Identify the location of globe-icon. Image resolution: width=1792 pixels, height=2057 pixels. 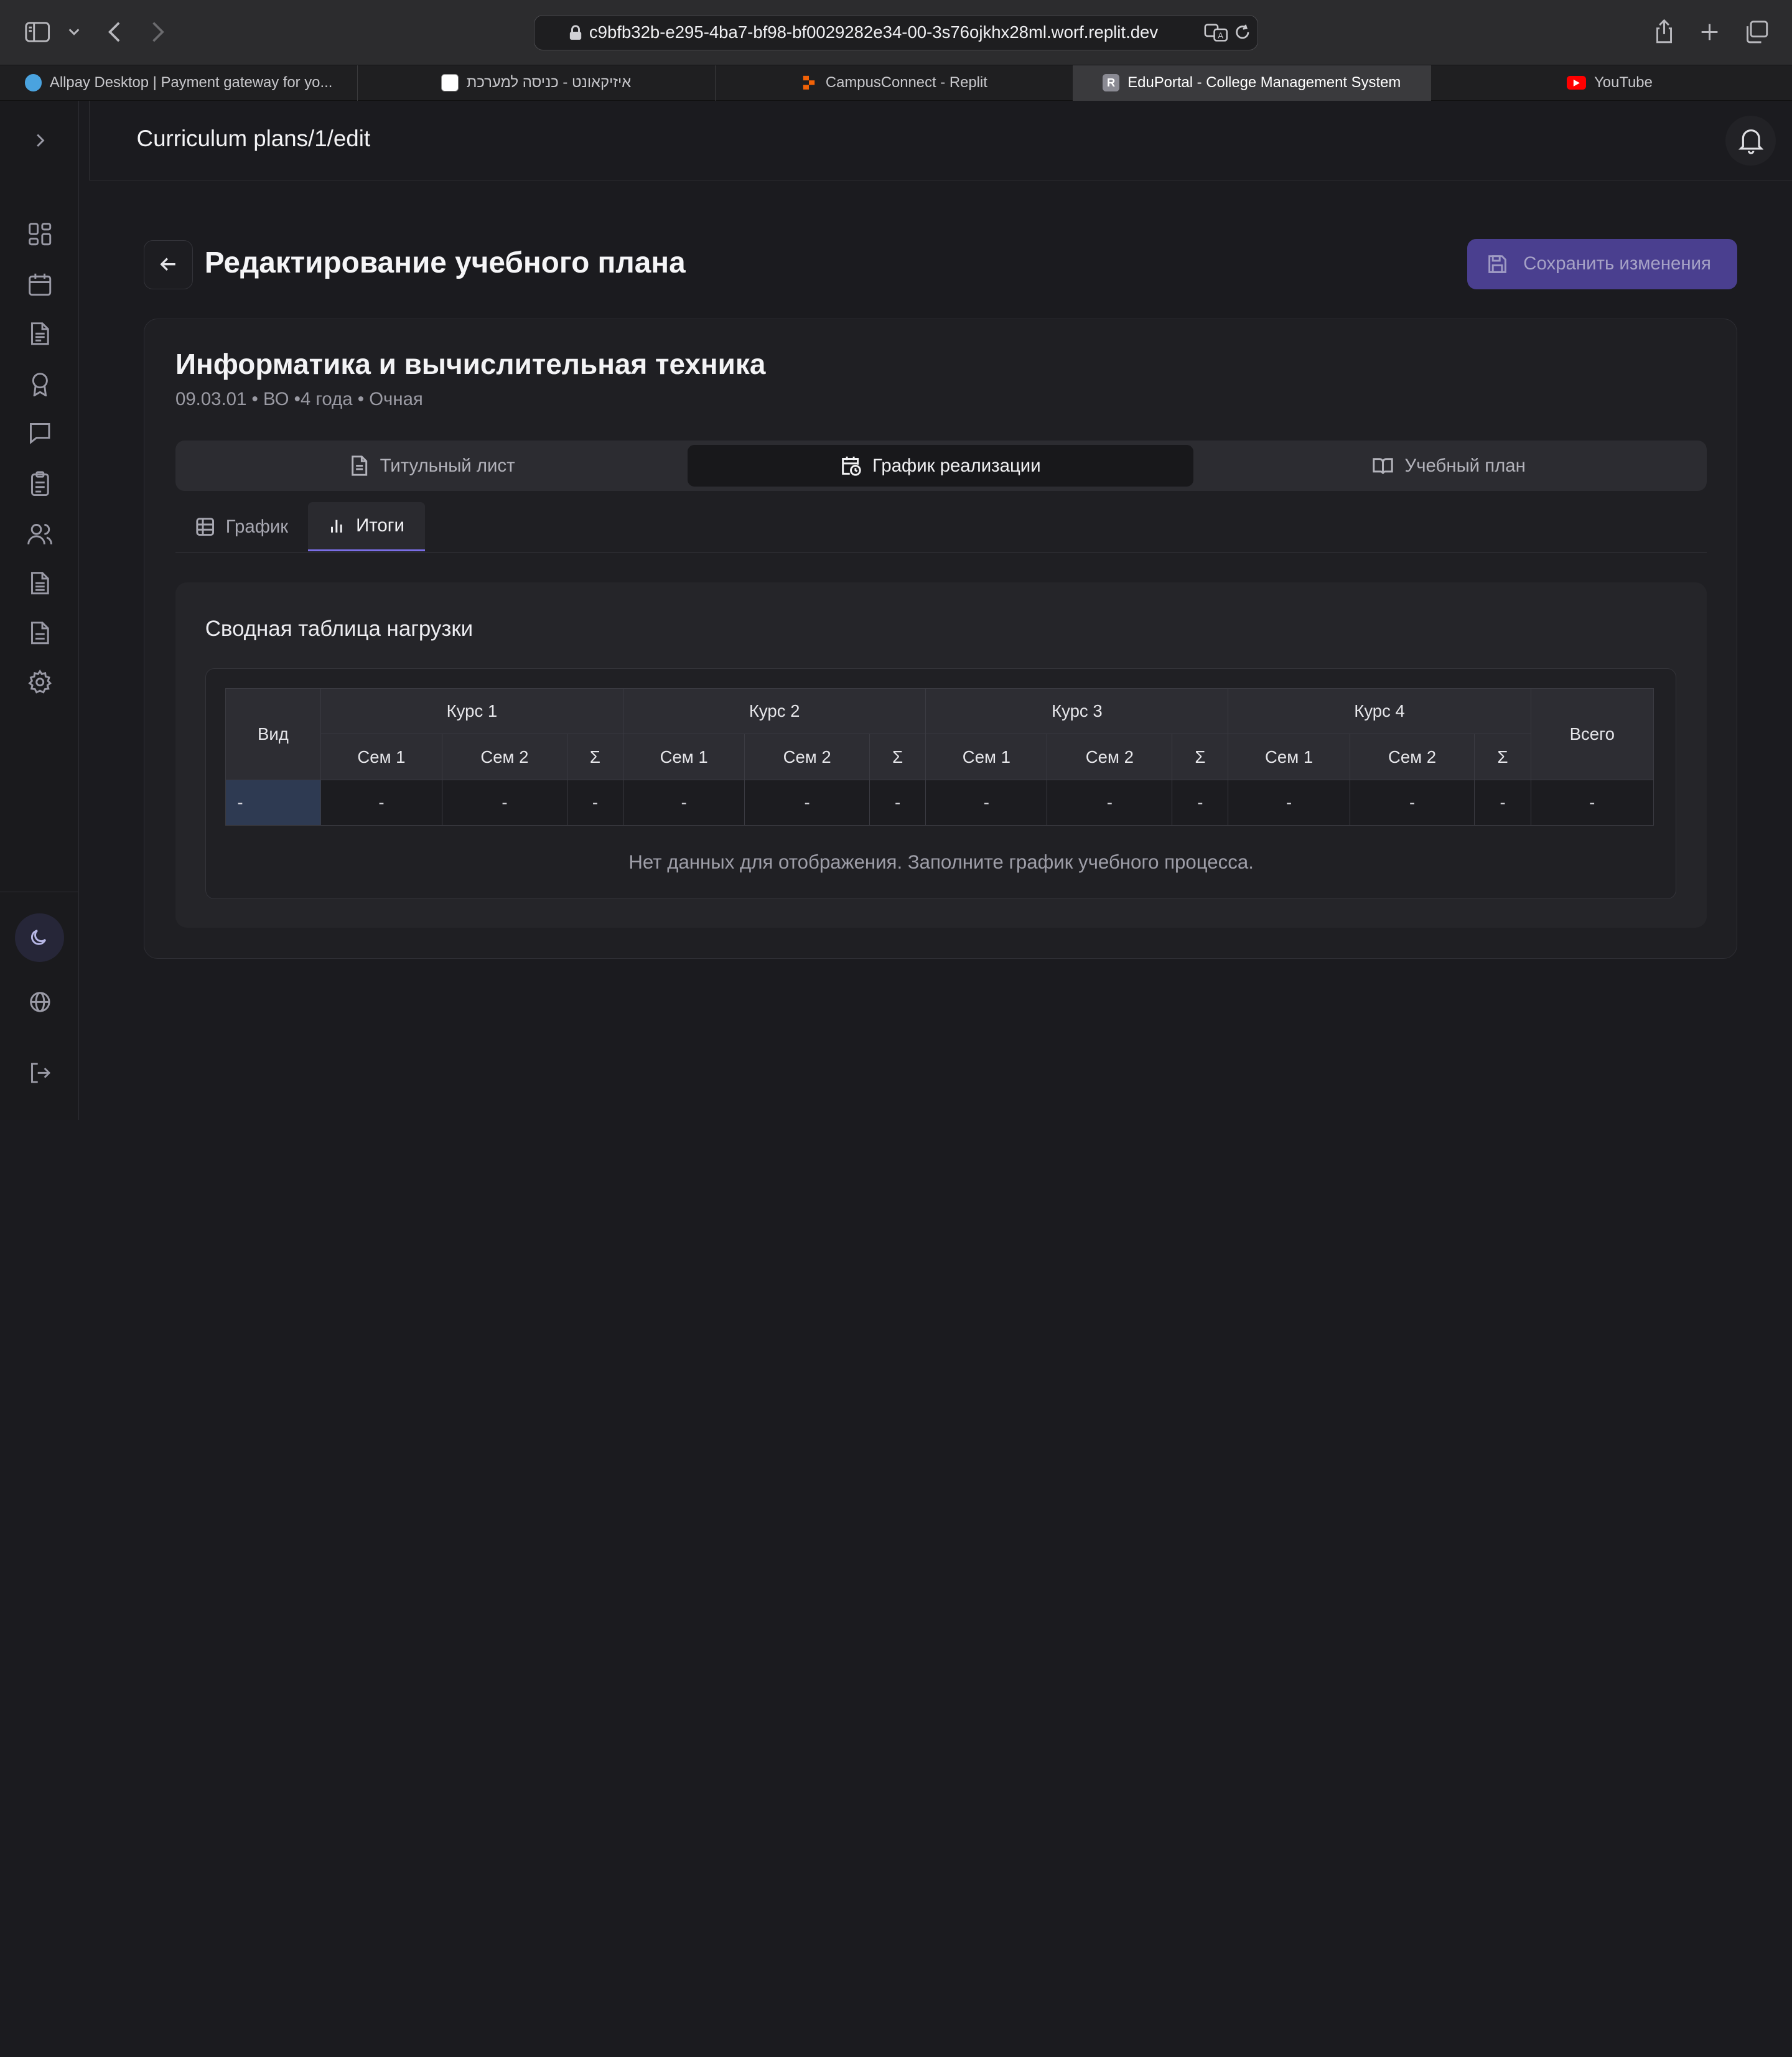
(40, 1002).